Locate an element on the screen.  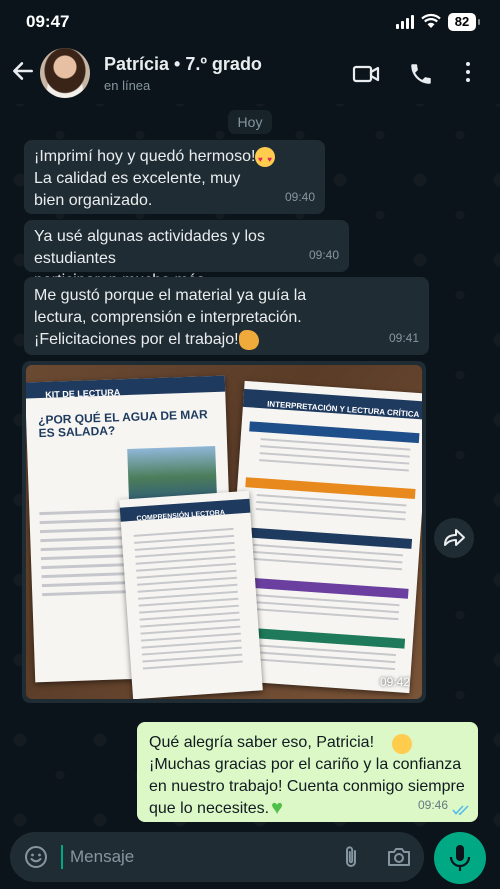
forward-button is located at coordinates (454, 538).